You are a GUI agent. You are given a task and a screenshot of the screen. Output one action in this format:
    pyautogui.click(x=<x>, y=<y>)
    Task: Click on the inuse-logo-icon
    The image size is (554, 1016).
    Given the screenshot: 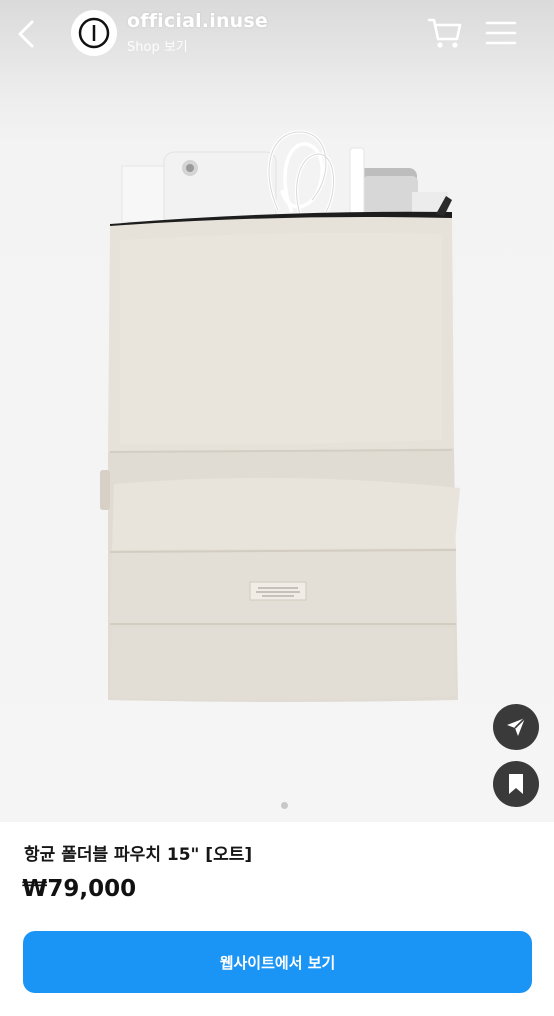 What is the action you would take?
    pyautogui.click(x=94, y=33)
    